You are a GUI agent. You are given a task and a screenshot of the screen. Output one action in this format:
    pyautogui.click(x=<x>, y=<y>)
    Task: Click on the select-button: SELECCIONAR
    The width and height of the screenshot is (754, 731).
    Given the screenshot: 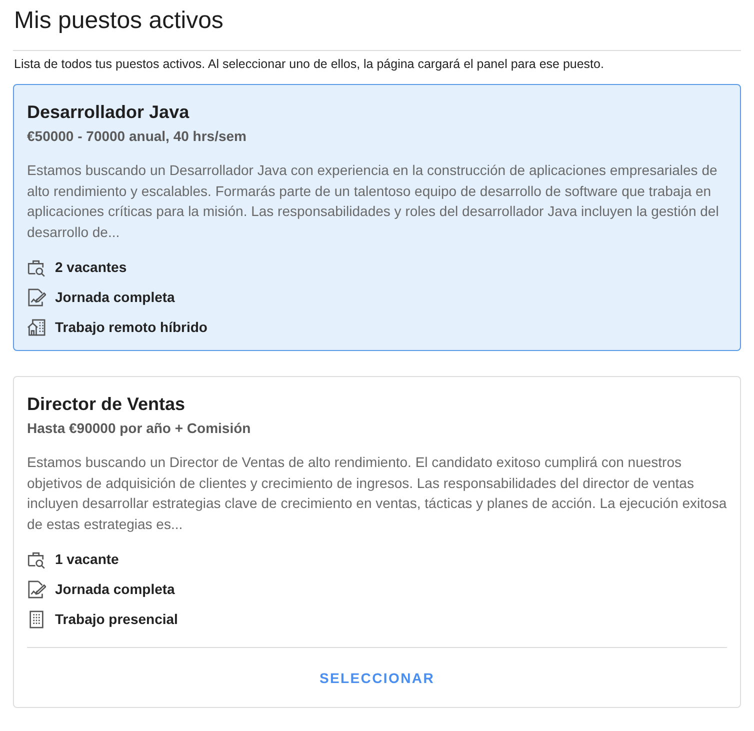 What is the action you would take?
    pyautogui.click(x=377, y=678)
    